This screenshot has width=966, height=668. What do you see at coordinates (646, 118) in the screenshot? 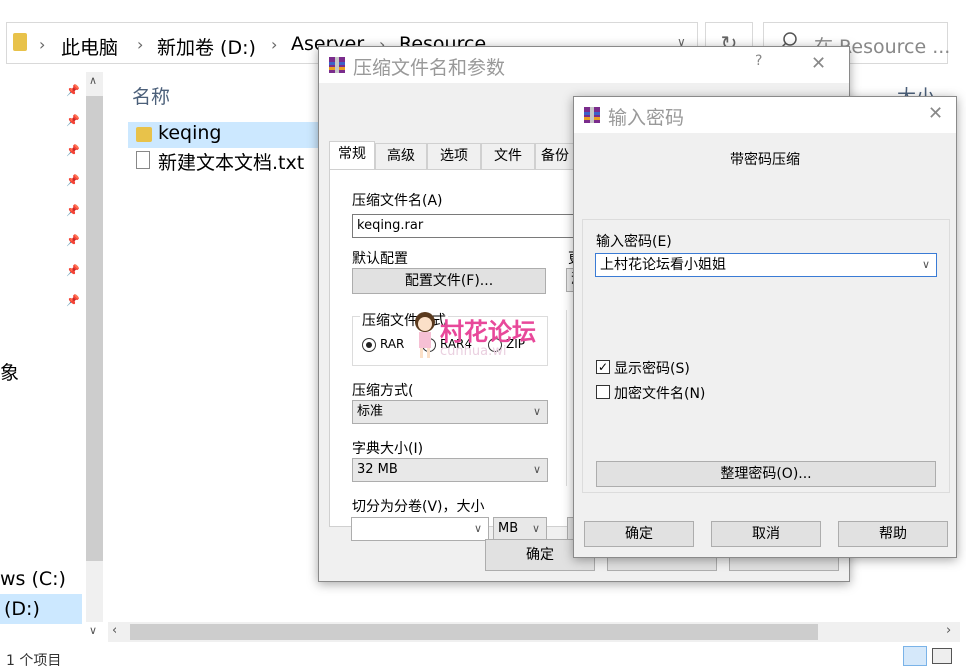
I see `dialog-title: 输入密码` at bounding box center [646, 118].